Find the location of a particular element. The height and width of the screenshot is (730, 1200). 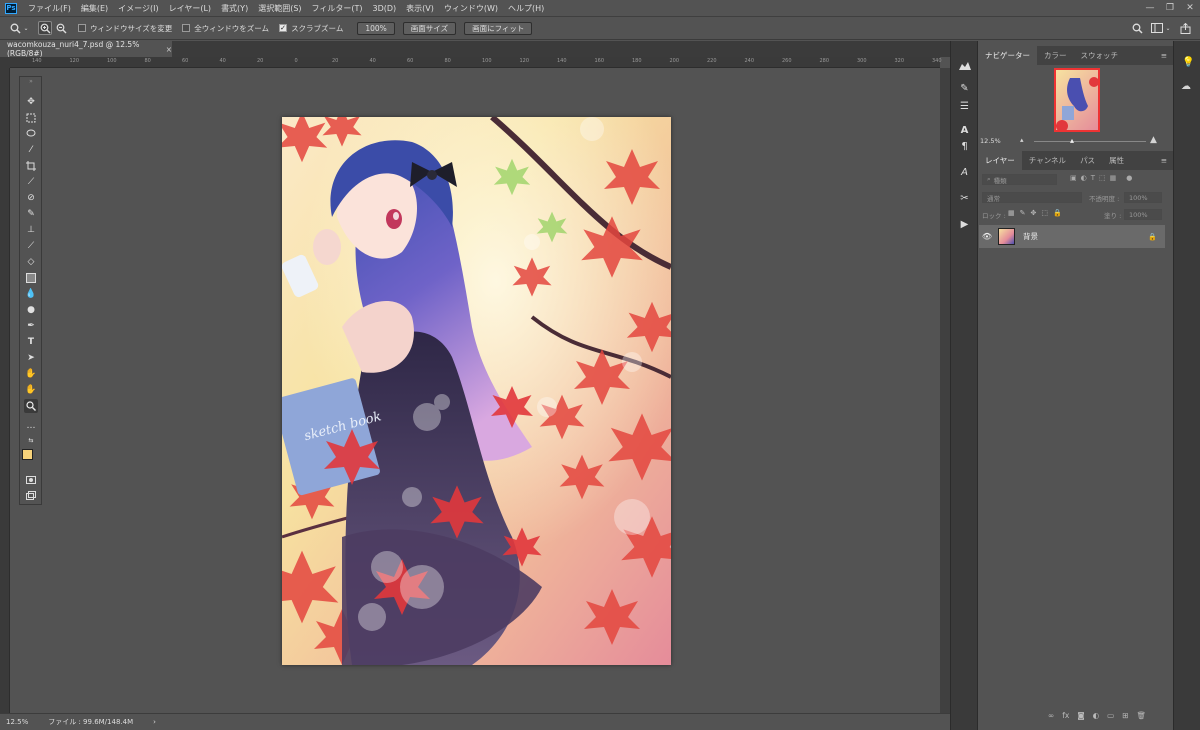

zoom-tool-preset-icon is located at coordinates (15, 28).